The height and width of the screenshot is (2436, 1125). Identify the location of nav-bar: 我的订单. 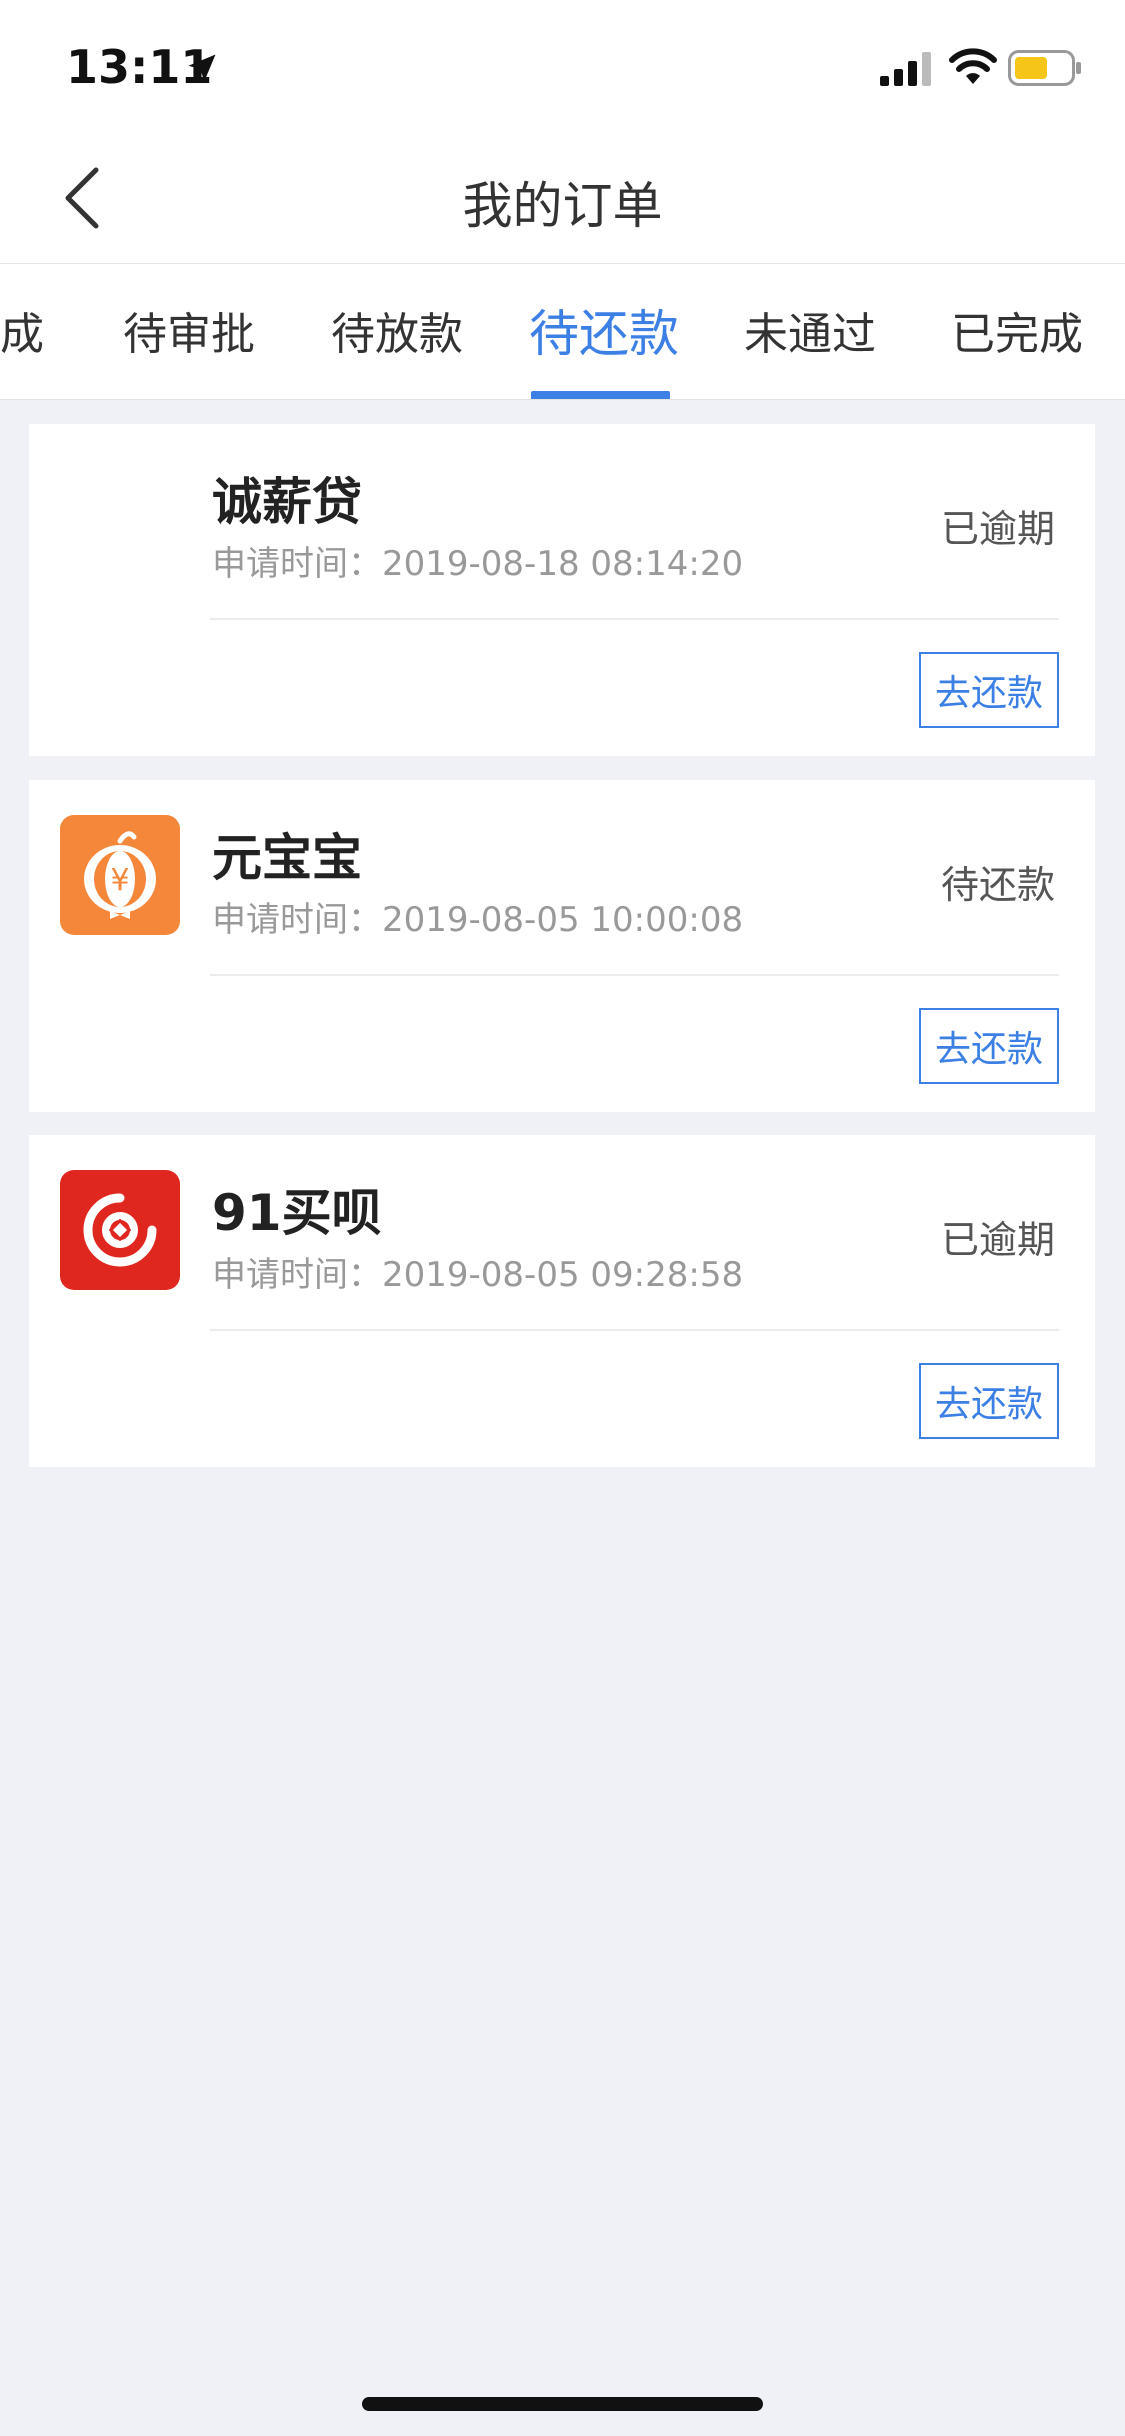
(562, 198).